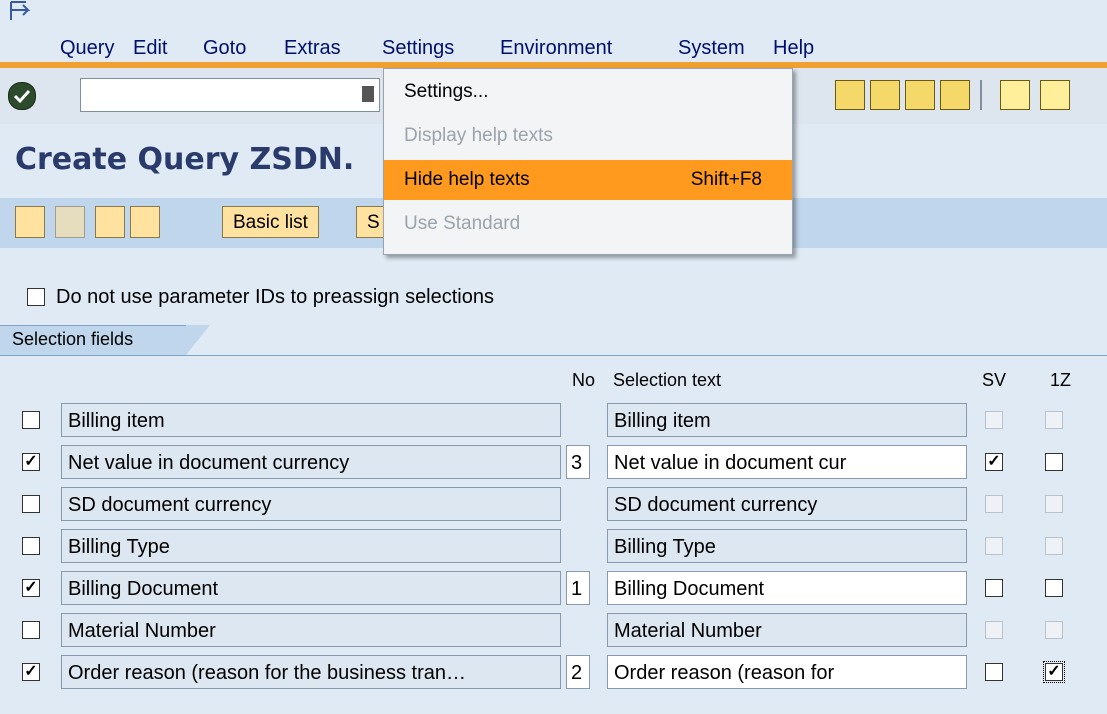  Describe the element at coordinates (311, 546) in the screenshot. I see `field-name: Billing Type` at that location.